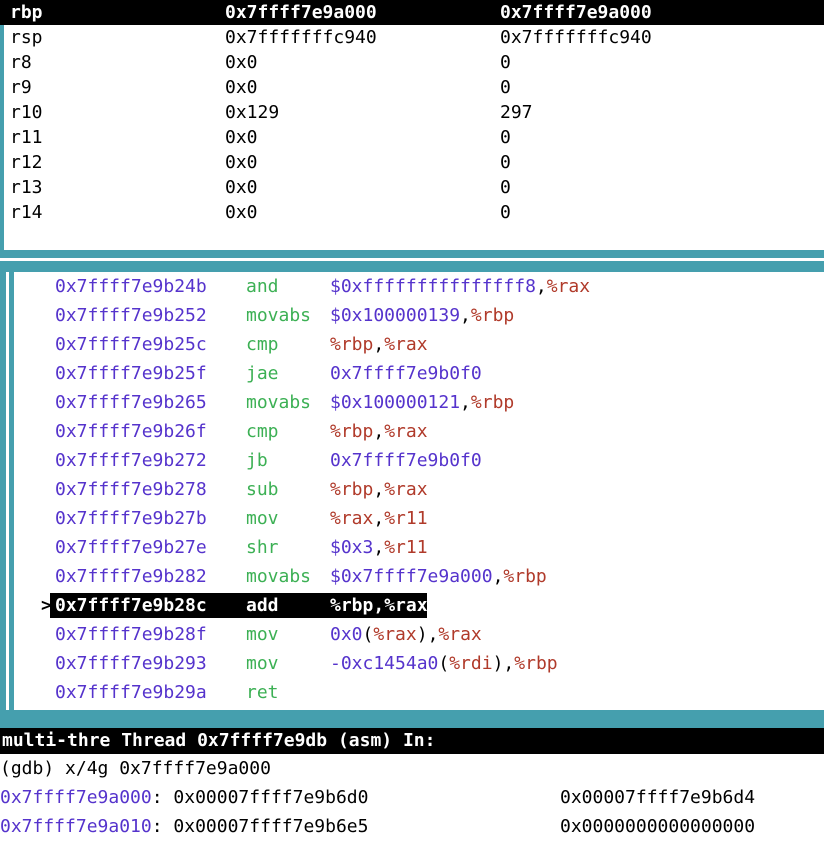 Image resolution: width=824 pixels, height=846 pixels. I want to click on asm-row: 0x7ffff7e9b265 movabs $0x100000121,%rbp, so click(419, 402).